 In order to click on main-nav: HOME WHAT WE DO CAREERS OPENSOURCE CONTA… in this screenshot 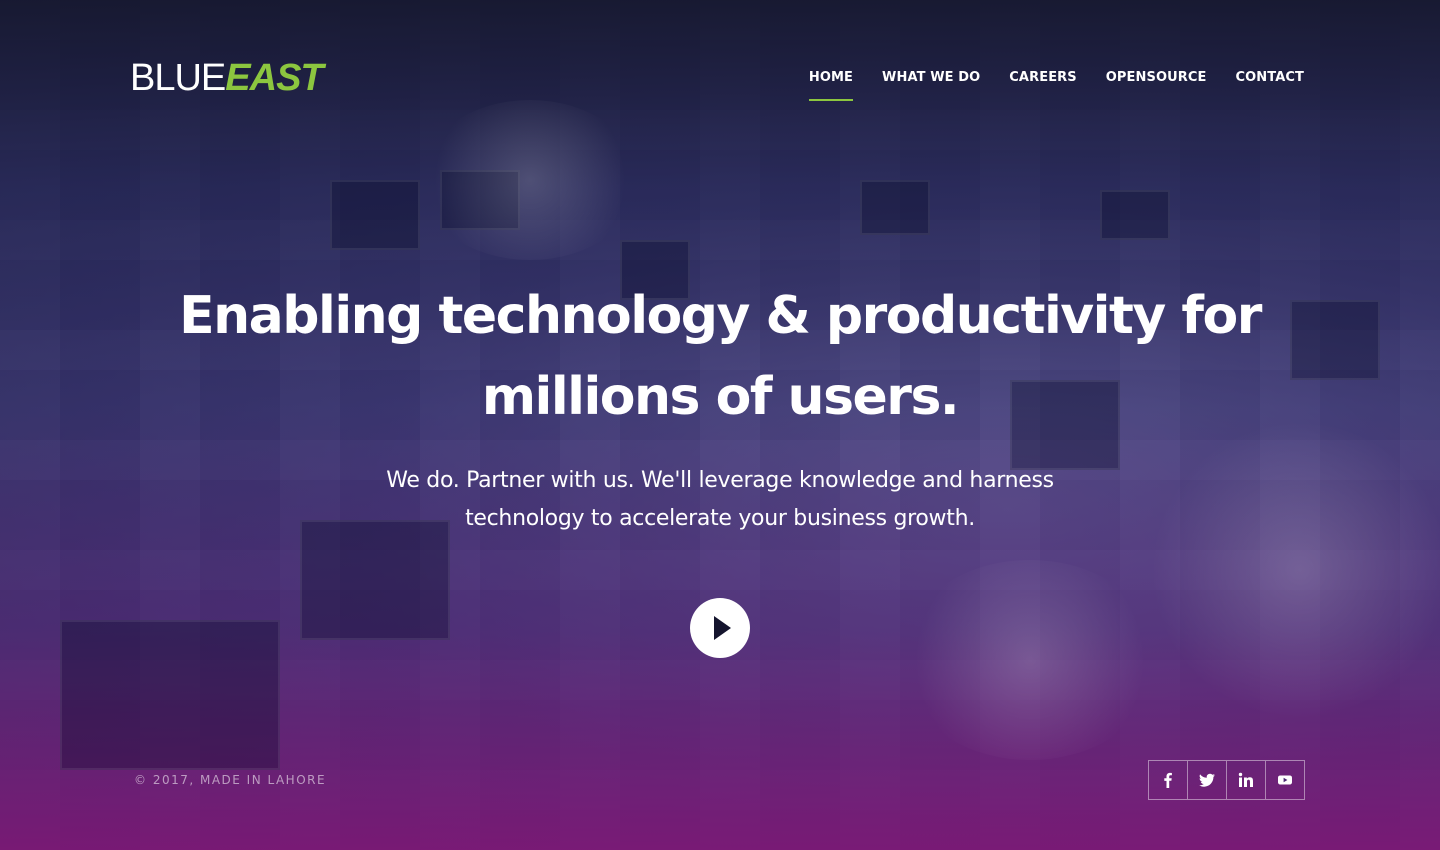, I will do `click(1056, 83)`.